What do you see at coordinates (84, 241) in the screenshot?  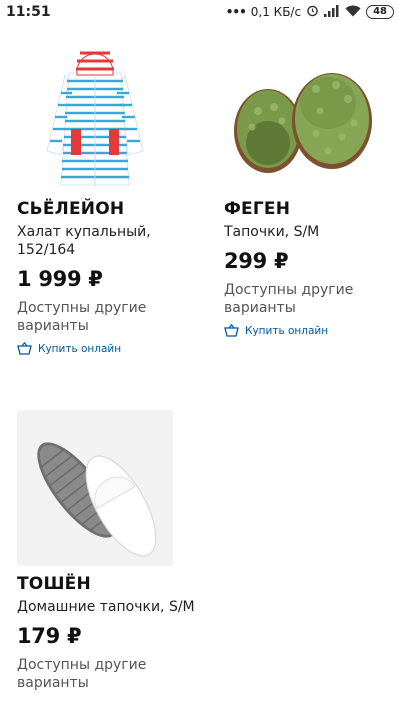 I see `product-description: Халат купальный, 152/164` at bounding box center [84, 241].